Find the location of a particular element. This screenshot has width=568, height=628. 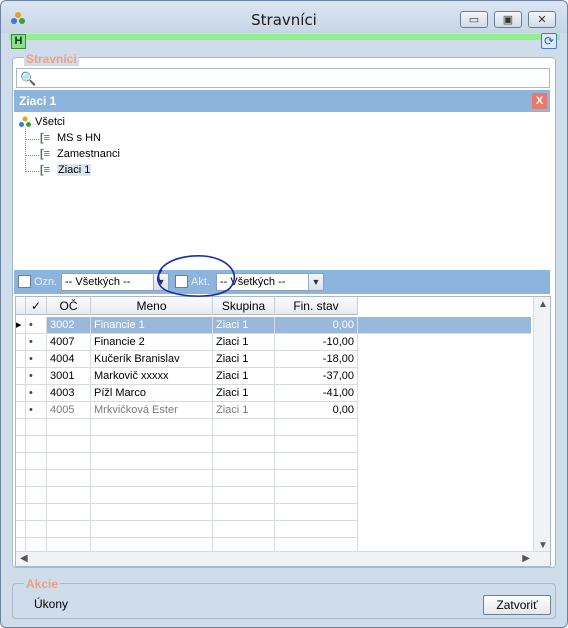

vertical-scrollbar: ▲ ▼ is located at coordinates (541, 425).